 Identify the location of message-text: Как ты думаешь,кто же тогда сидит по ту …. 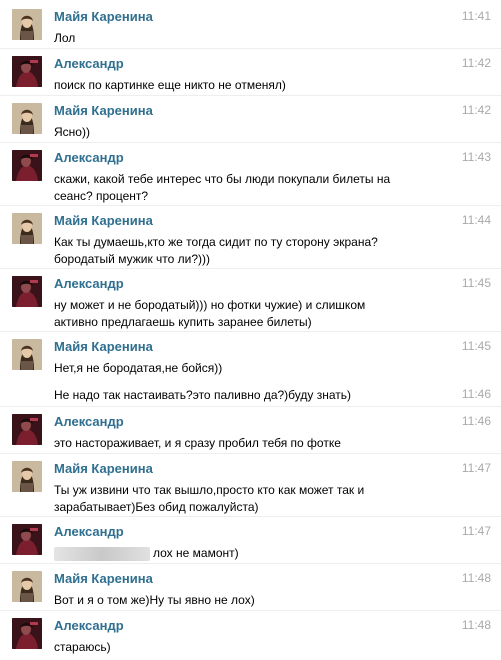
(216, 250).